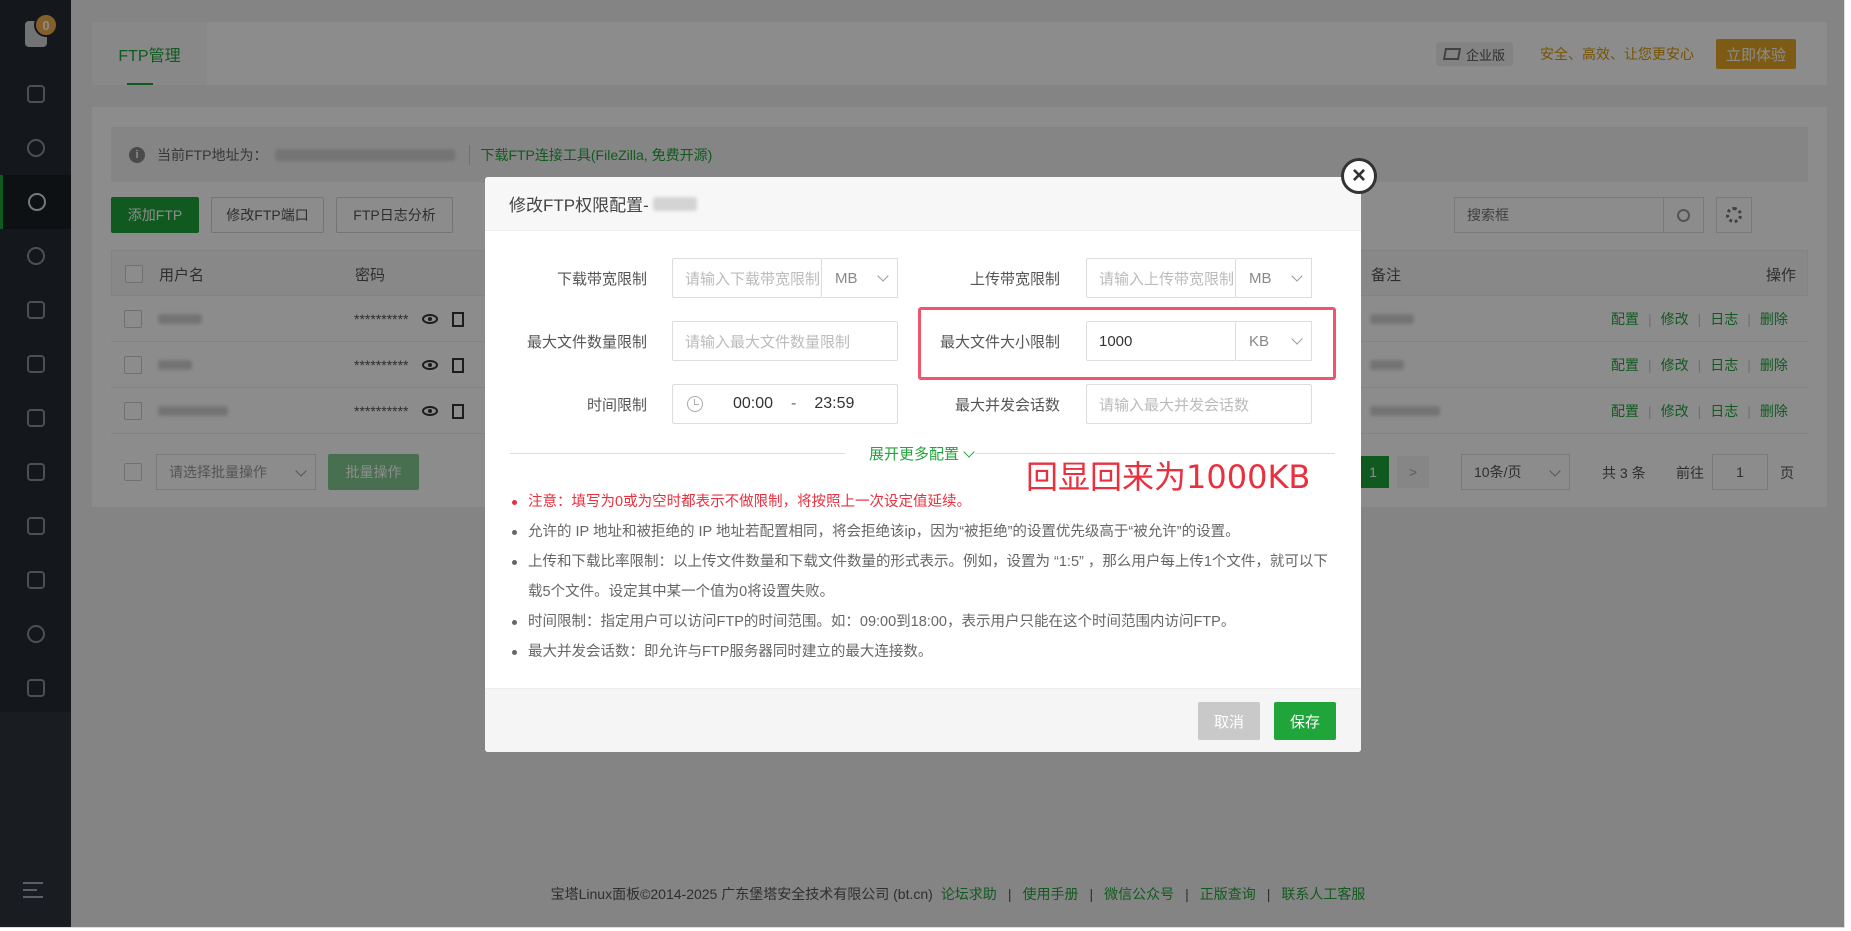  Describe the element at coordinates (925, 502) in the screenshot. I see `note-warning: 注意：填写为0或为空时都表示不做限制，将按照上一次设定值延续。` at that location.